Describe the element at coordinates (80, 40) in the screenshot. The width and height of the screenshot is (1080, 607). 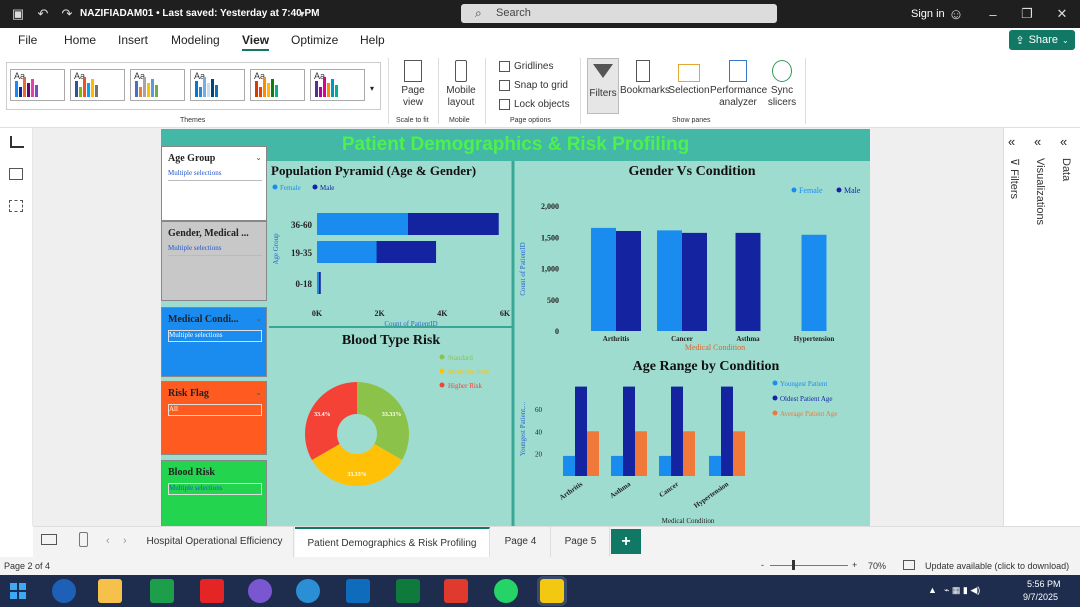
I see `menu-home: Home` at that location.